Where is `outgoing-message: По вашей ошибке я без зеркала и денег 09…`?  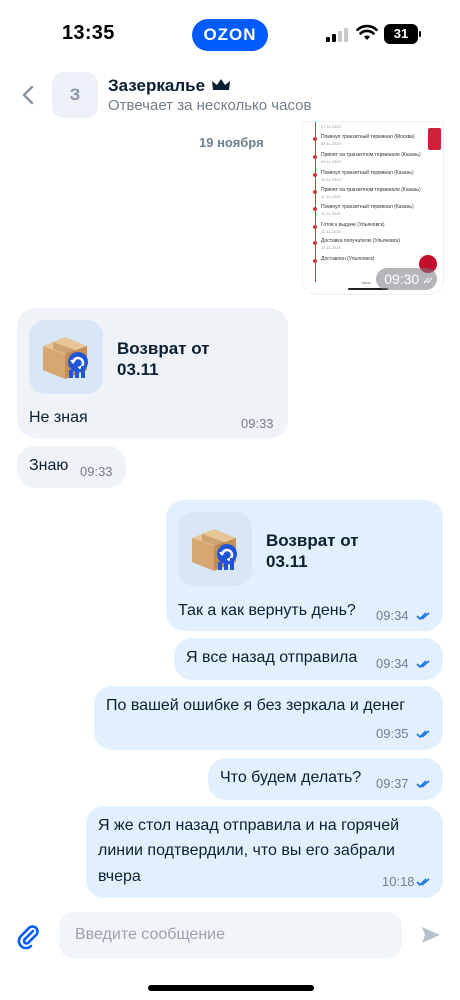
outgoing-message: По вашей ошибке я без зеркала и денег 09… is located at coordinates (268, 718).